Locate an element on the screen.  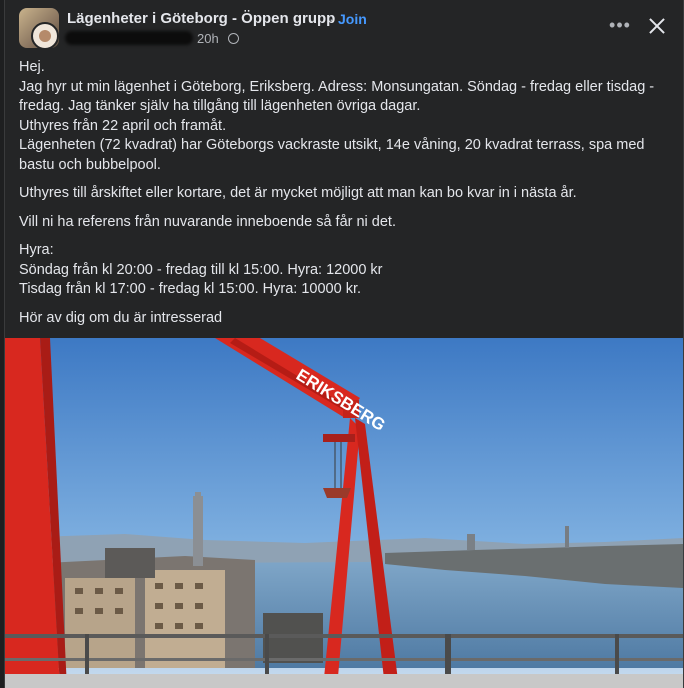
author-avatar is located at coordinates (45, 36).